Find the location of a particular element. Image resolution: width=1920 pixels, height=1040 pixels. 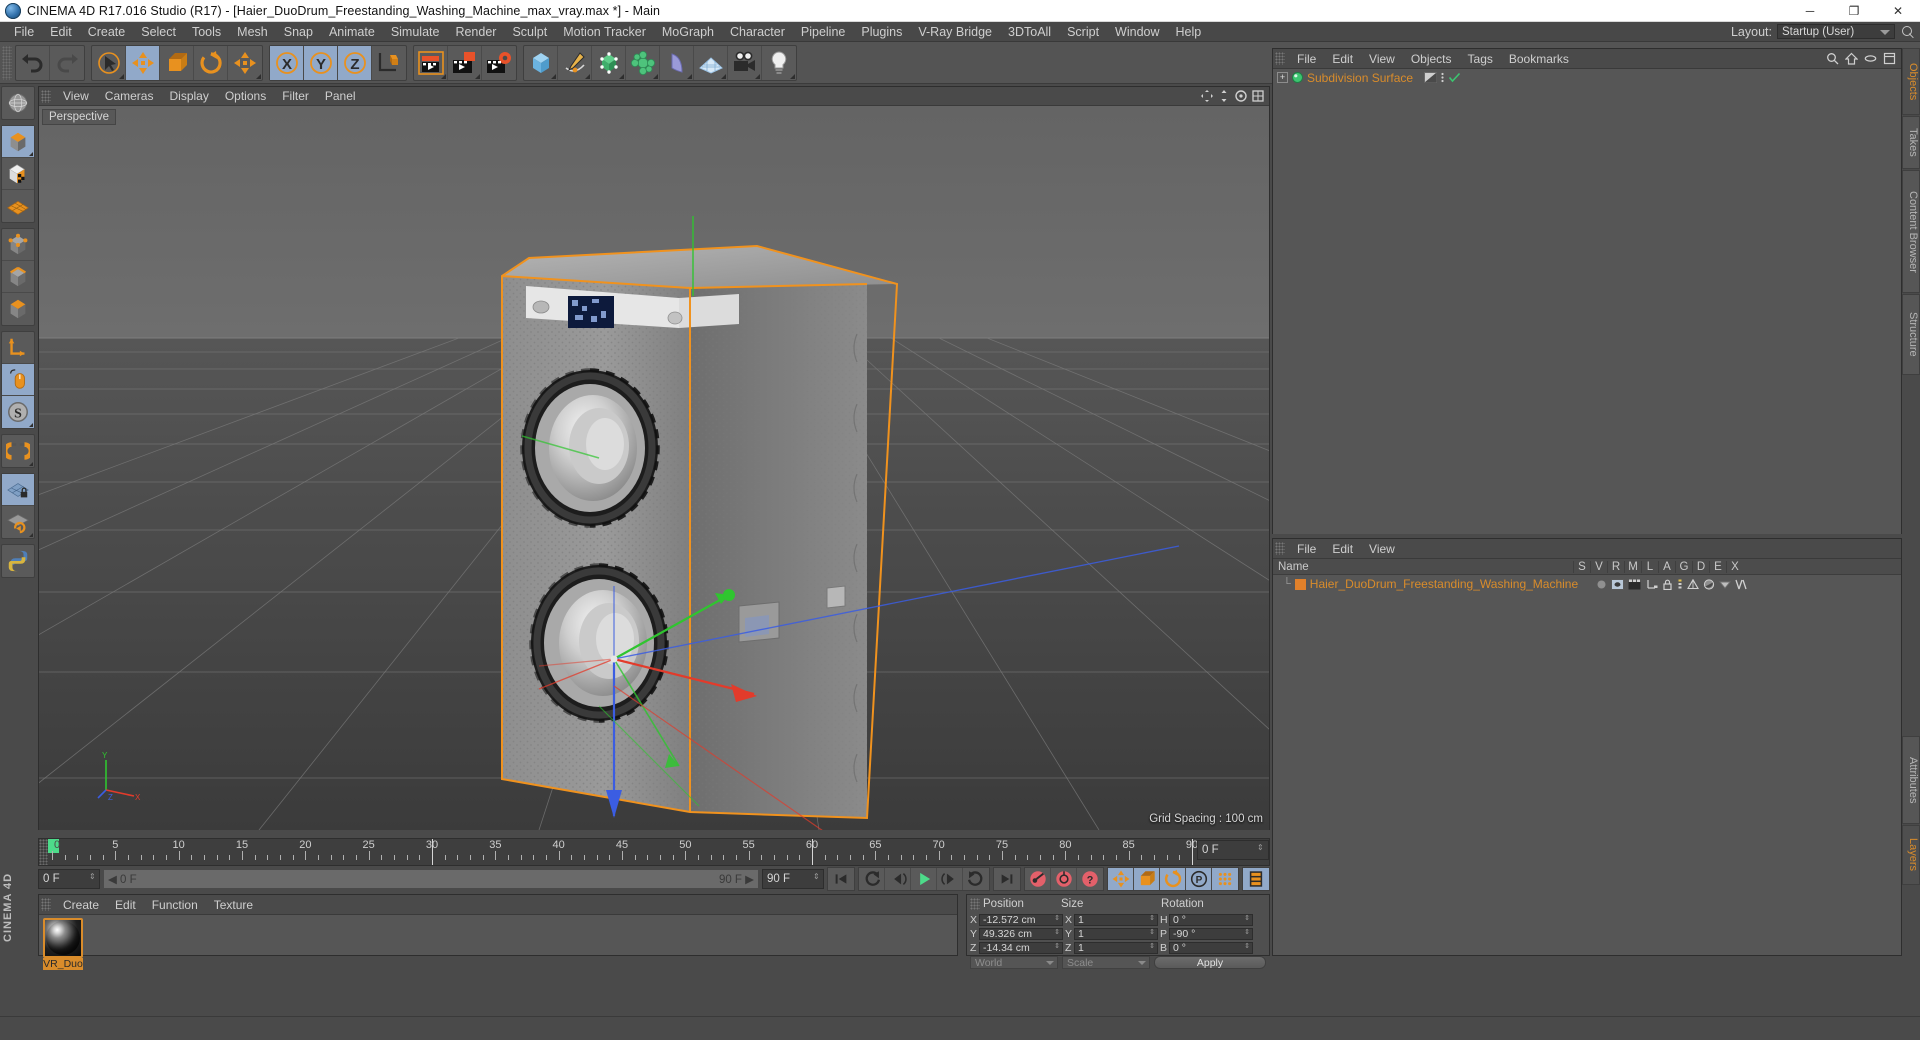

menu-item-render: Render is located at coordinates (475, 32).